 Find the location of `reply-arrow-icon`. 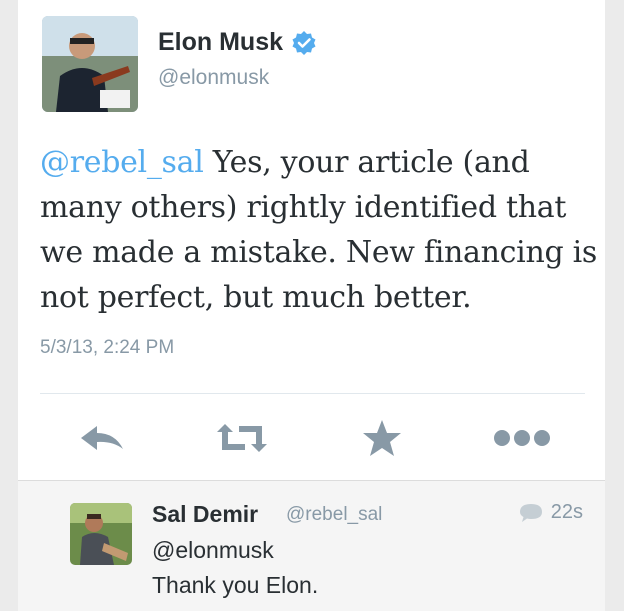

reply-arrow-icon is located at coordinates (102, 438).